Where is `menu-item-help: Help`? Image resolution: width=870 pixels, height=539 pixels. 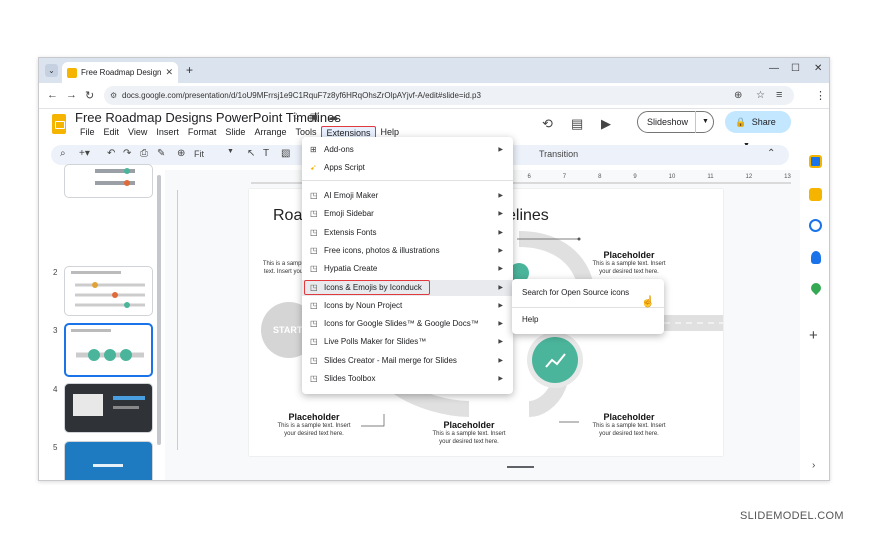 menu-item-help: Help is located at coordinates (588, 320).